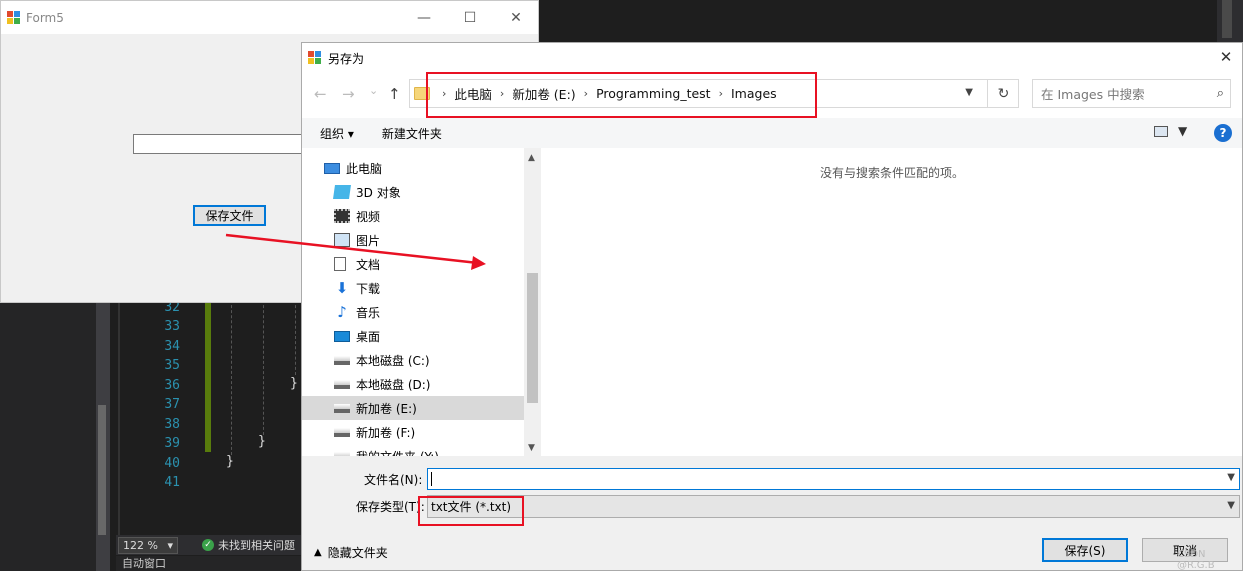  Describe the element at coordinates (368, 288) in the screenshot. I see `nav-item-label: 下载` at that location.